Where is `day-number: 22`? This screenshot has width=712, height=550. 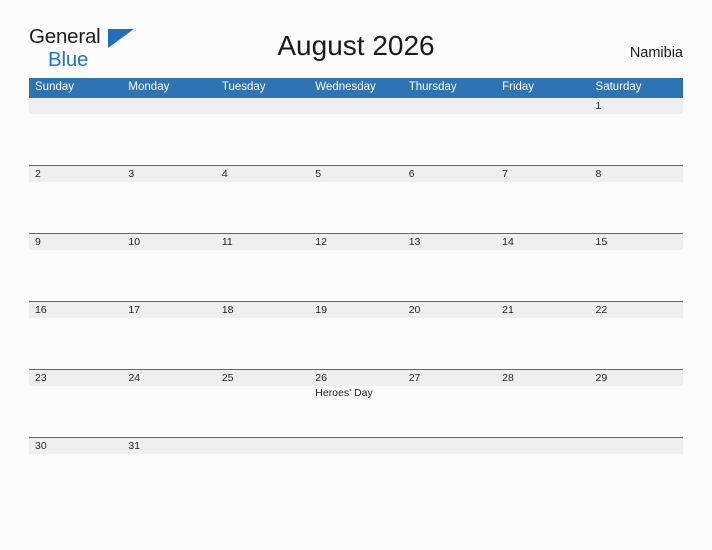 day-number: 22 is located at coordinates (636, 310).